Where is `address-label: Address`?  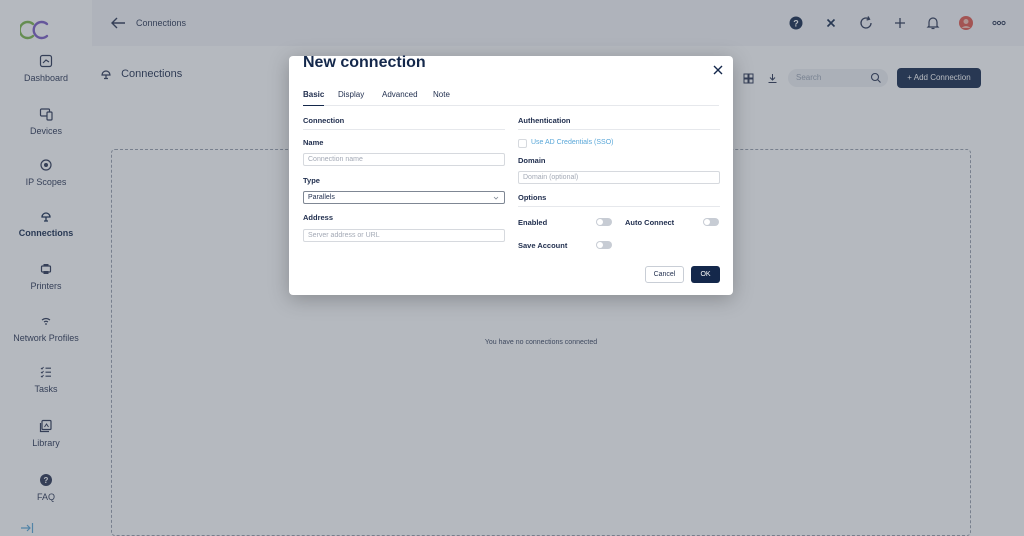 address-label: Address is located at coordinates (318, 217).